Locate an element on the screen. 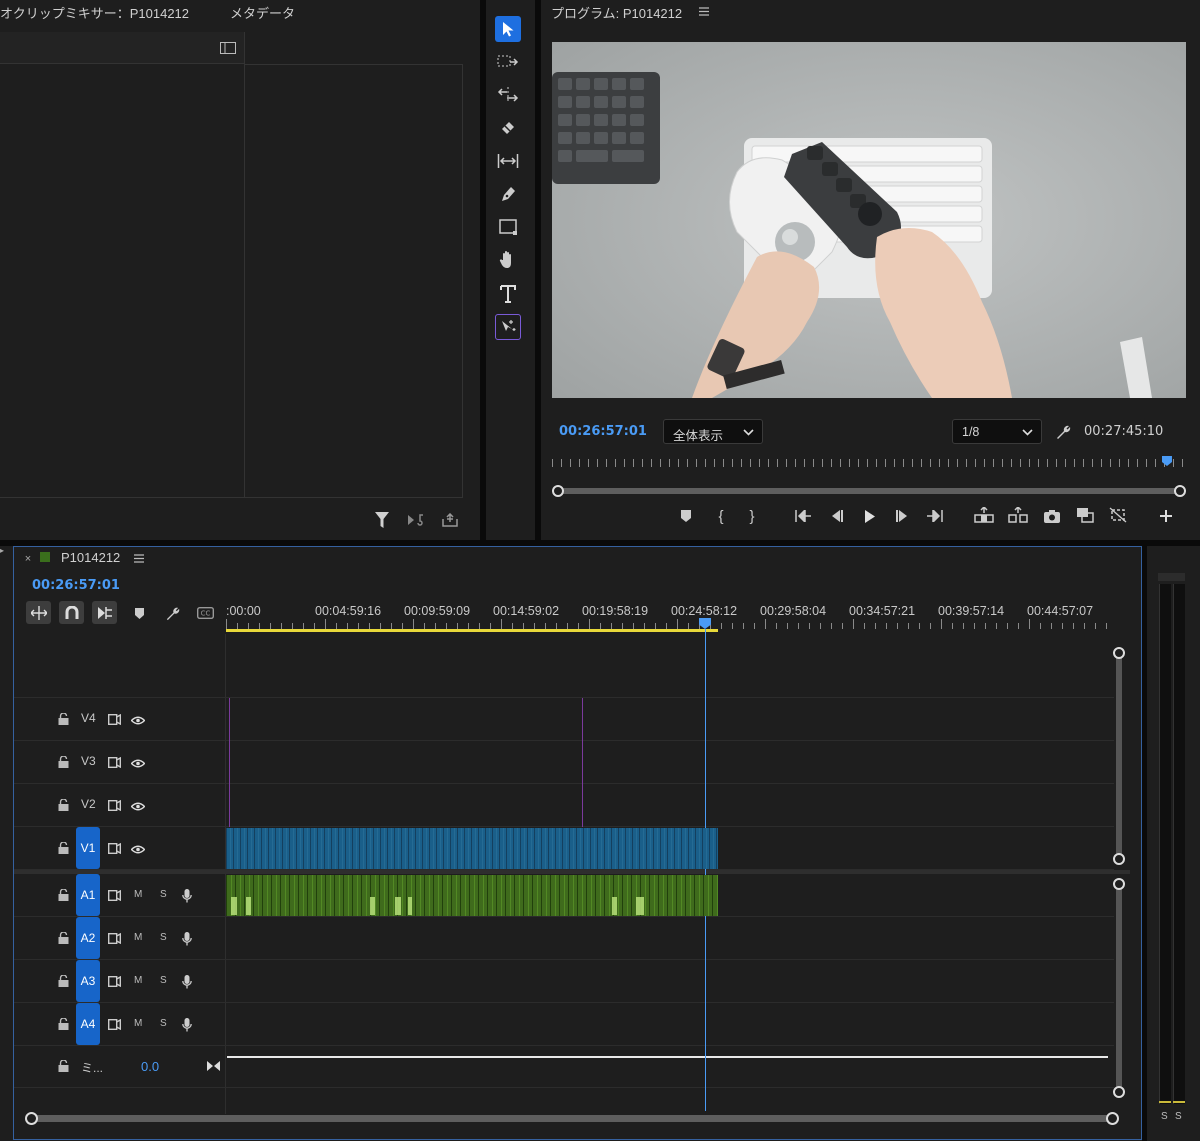 This screenshot has width=1200, height=1141. insert-audio-icon is located at coordinates (417, 520).